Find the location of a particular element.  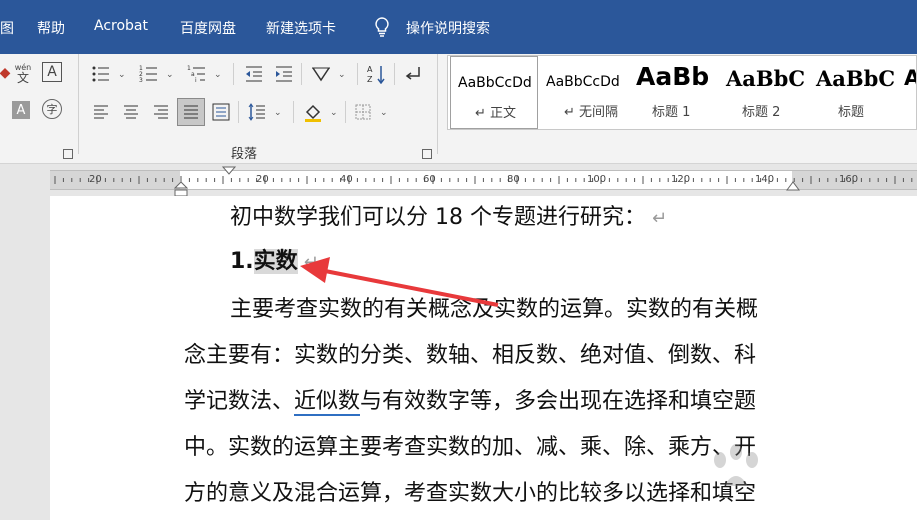

style-sample: A is located at coordinates (910, 78).